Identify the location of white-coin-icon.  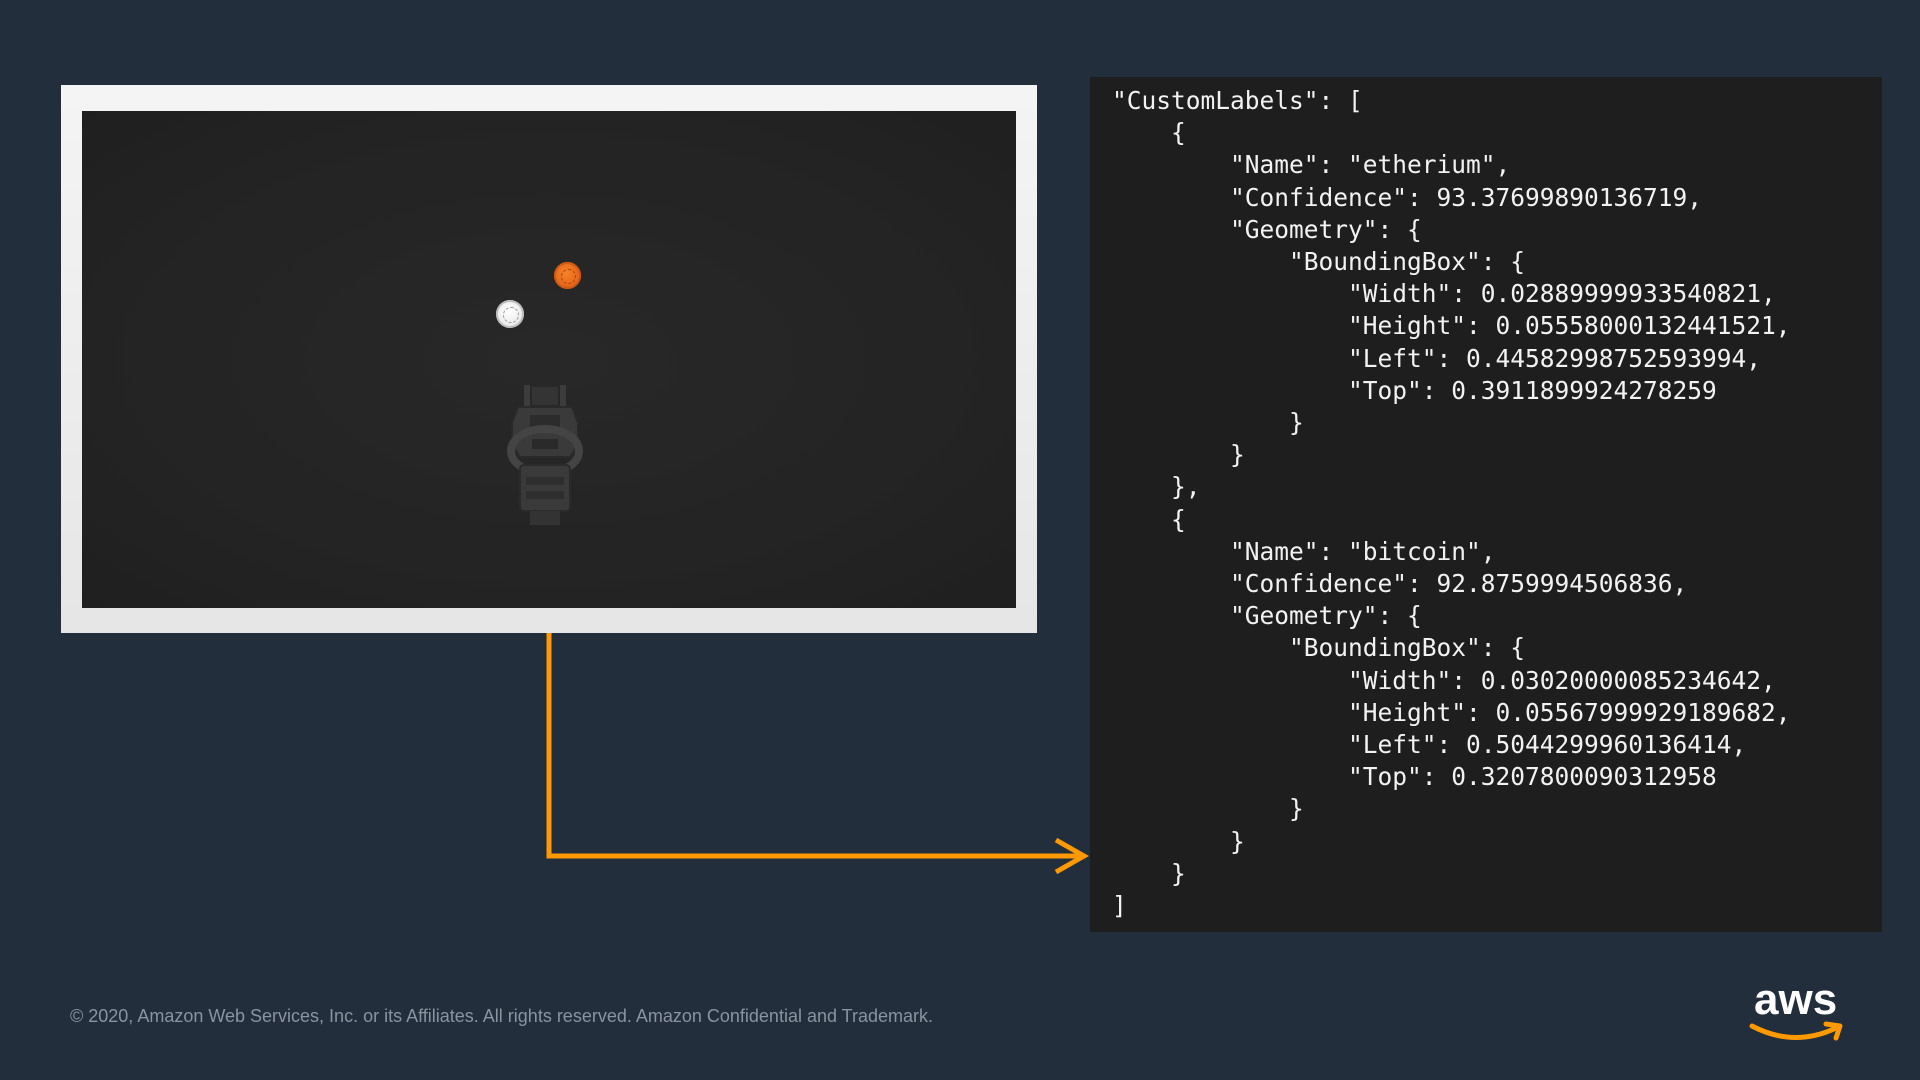
(510, 314).